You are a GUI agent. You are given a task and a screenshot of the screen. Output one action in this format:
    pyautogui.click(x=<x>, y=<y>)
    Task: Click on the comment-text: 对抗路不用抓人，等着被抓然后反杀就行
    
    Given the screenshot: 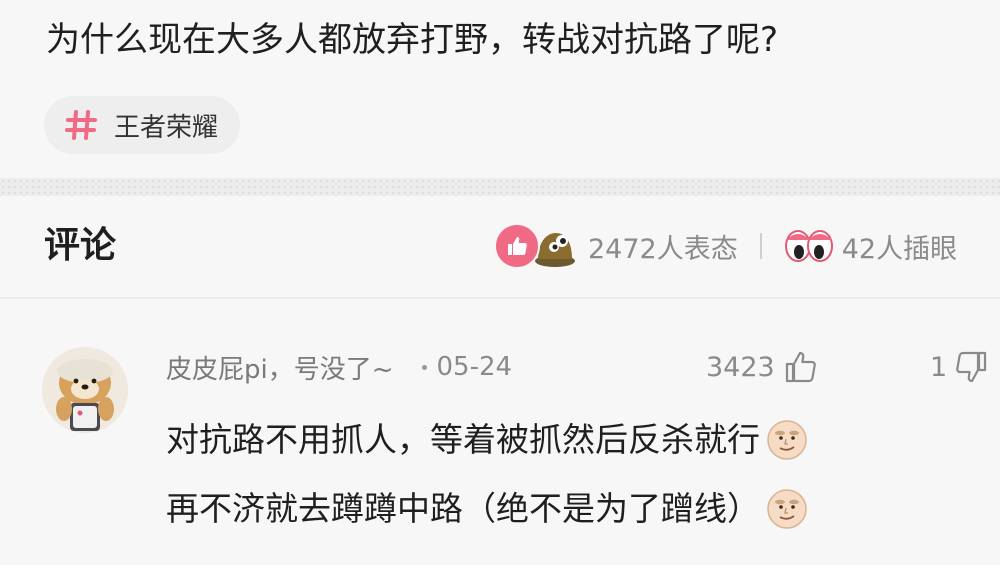 What is the action you would take?
    pyautogui.click(x=463, y=439)
    